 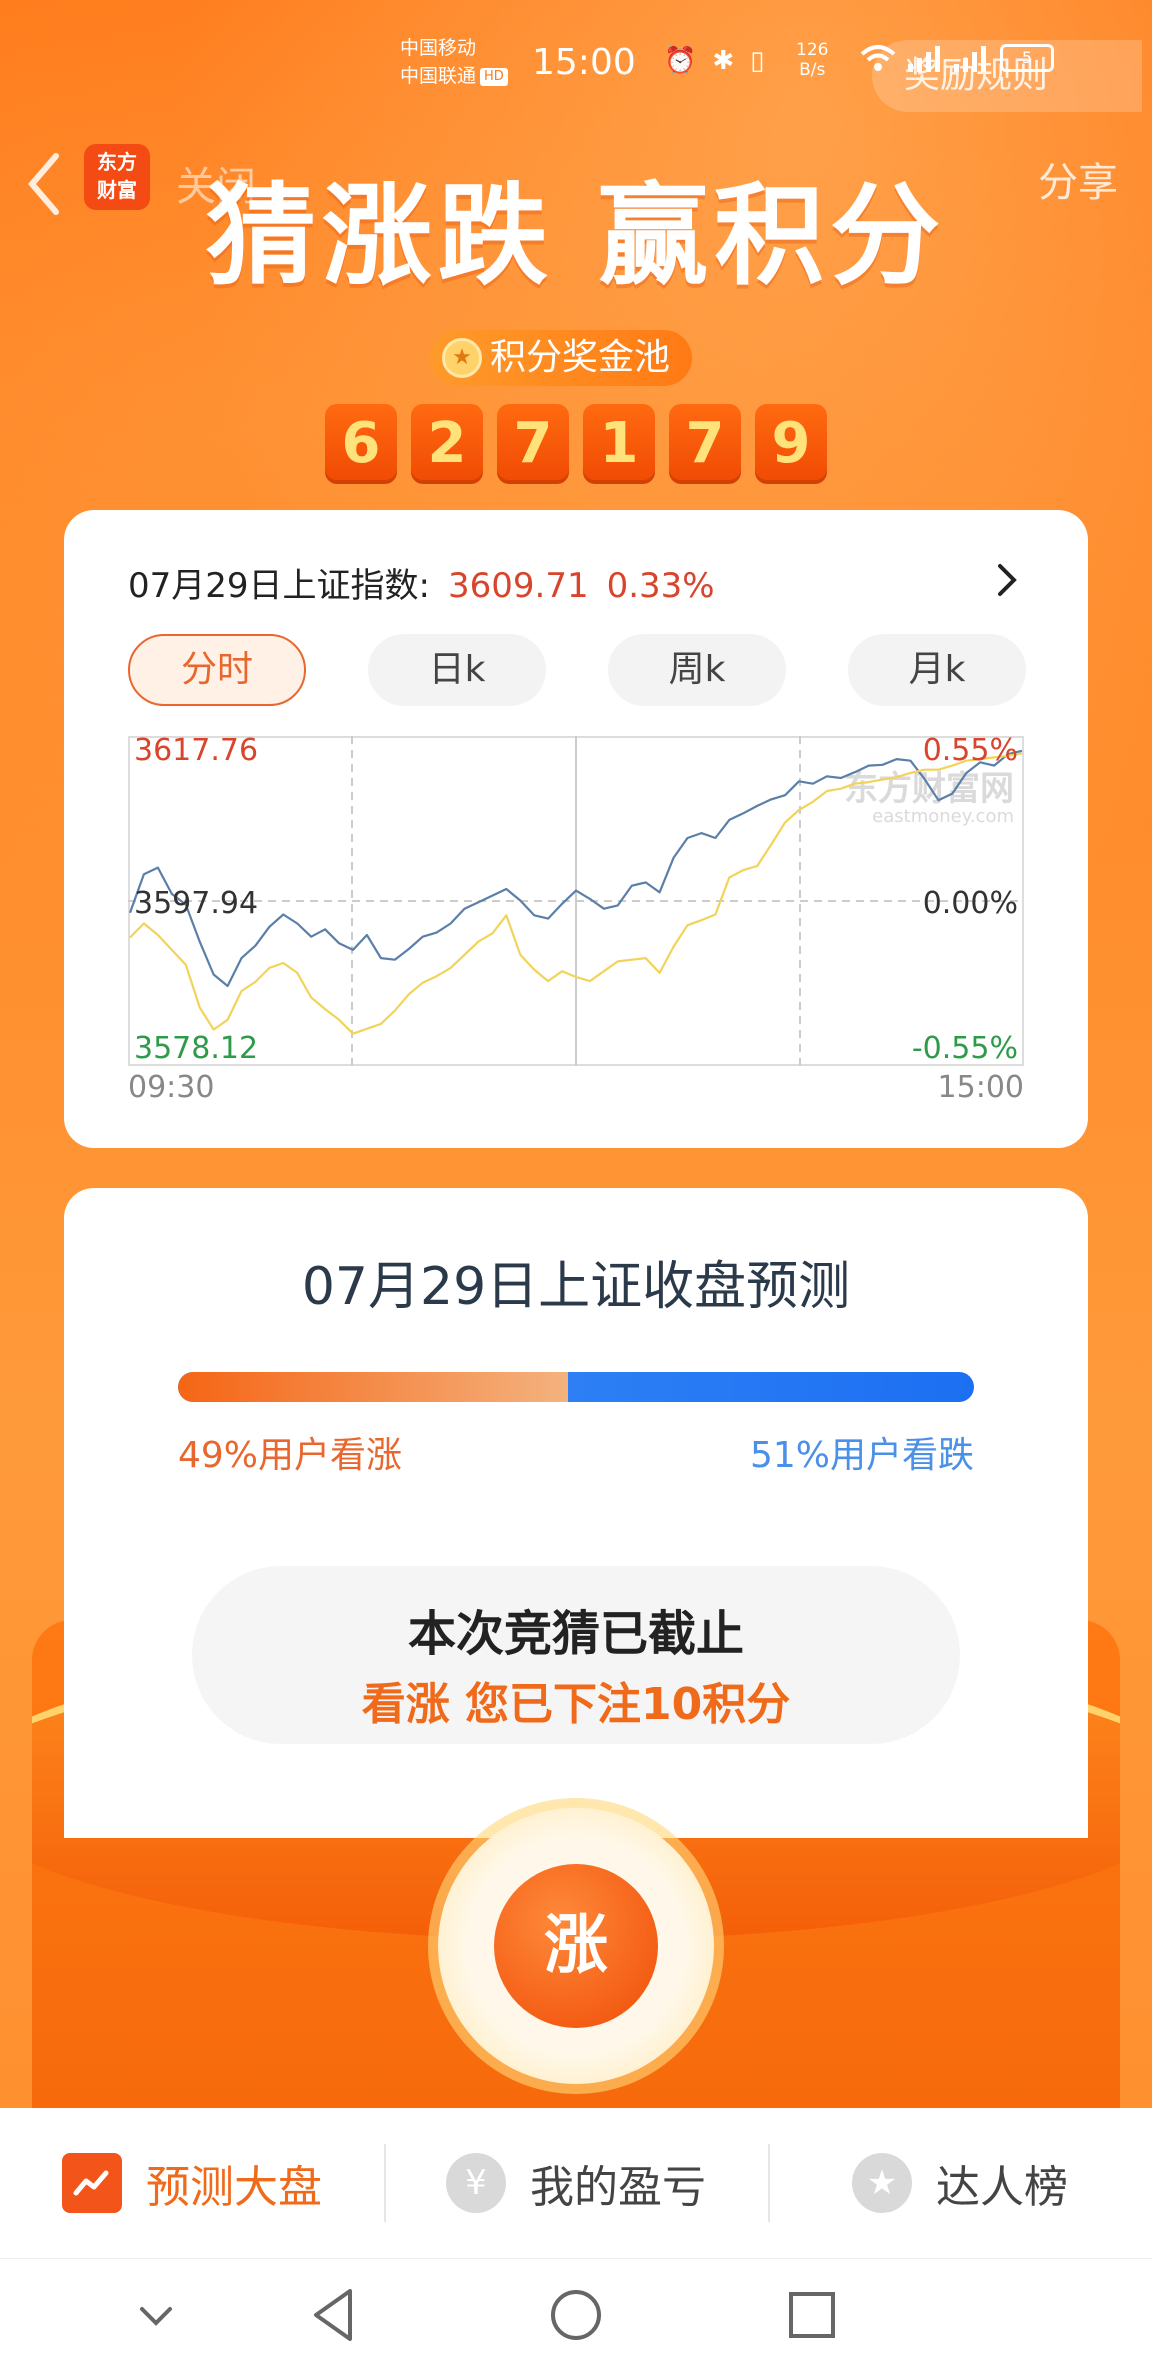 I want to click on coin-icon: ★, so click(x=462, y=358).